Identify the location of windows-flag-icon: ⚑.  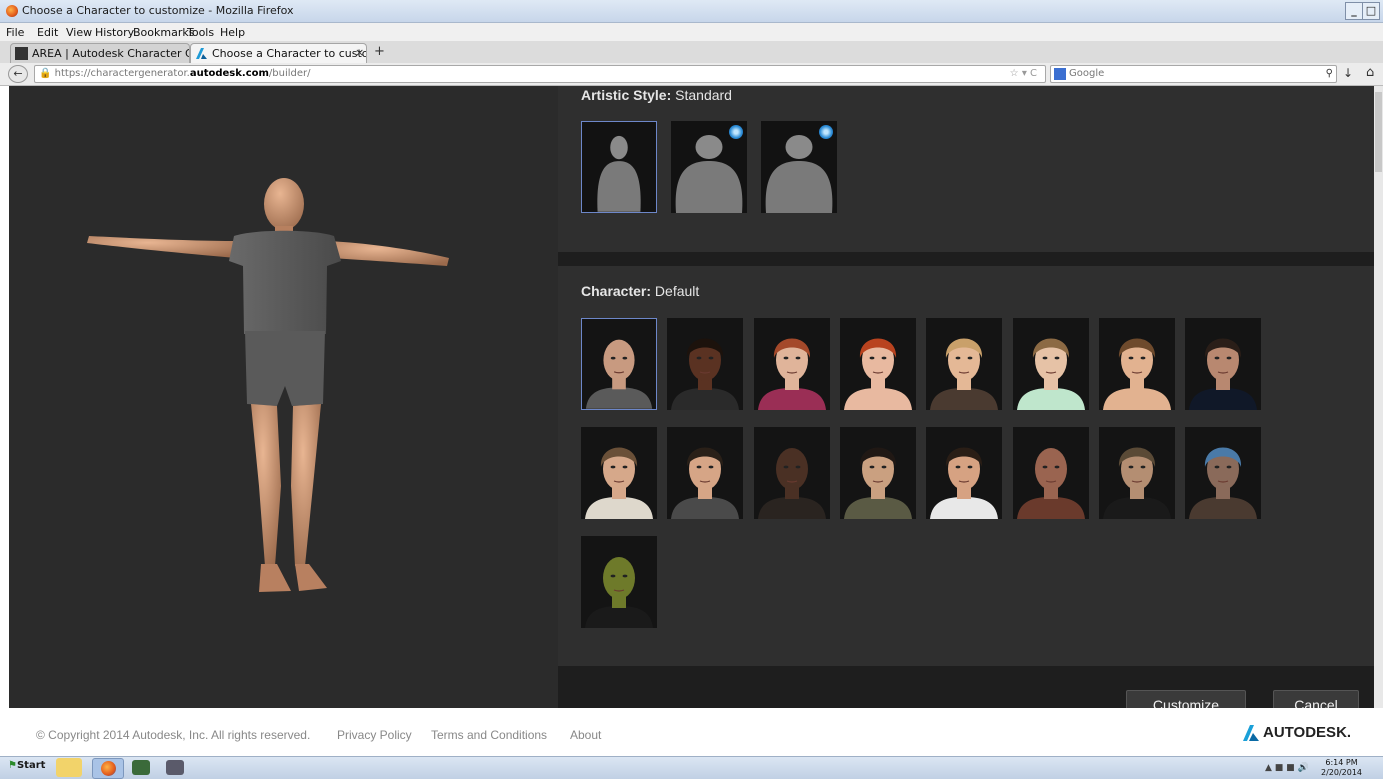
(12, 765).